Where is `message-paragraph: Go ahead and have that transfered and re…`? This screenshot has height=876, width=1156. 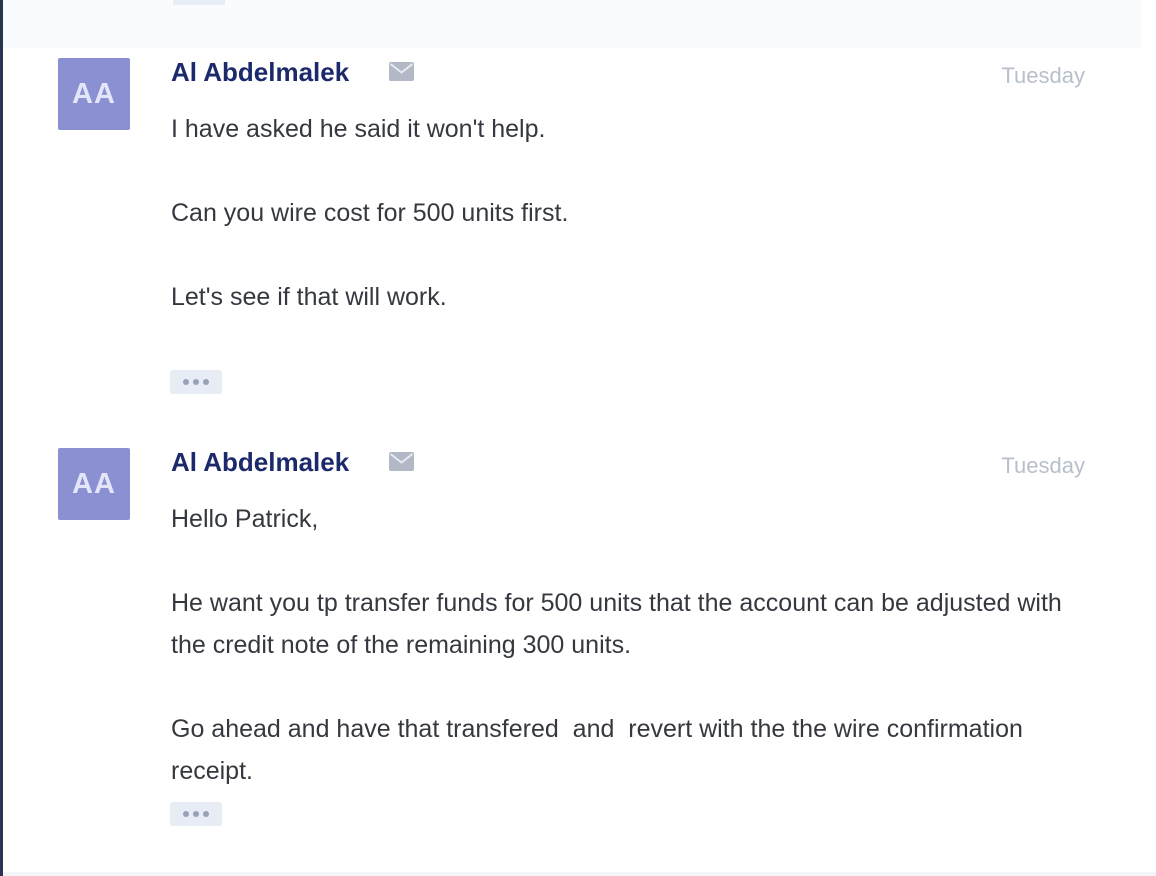 message-paragraph: Go ahead and have that transfered and re… is located at coordinates (600, 750).